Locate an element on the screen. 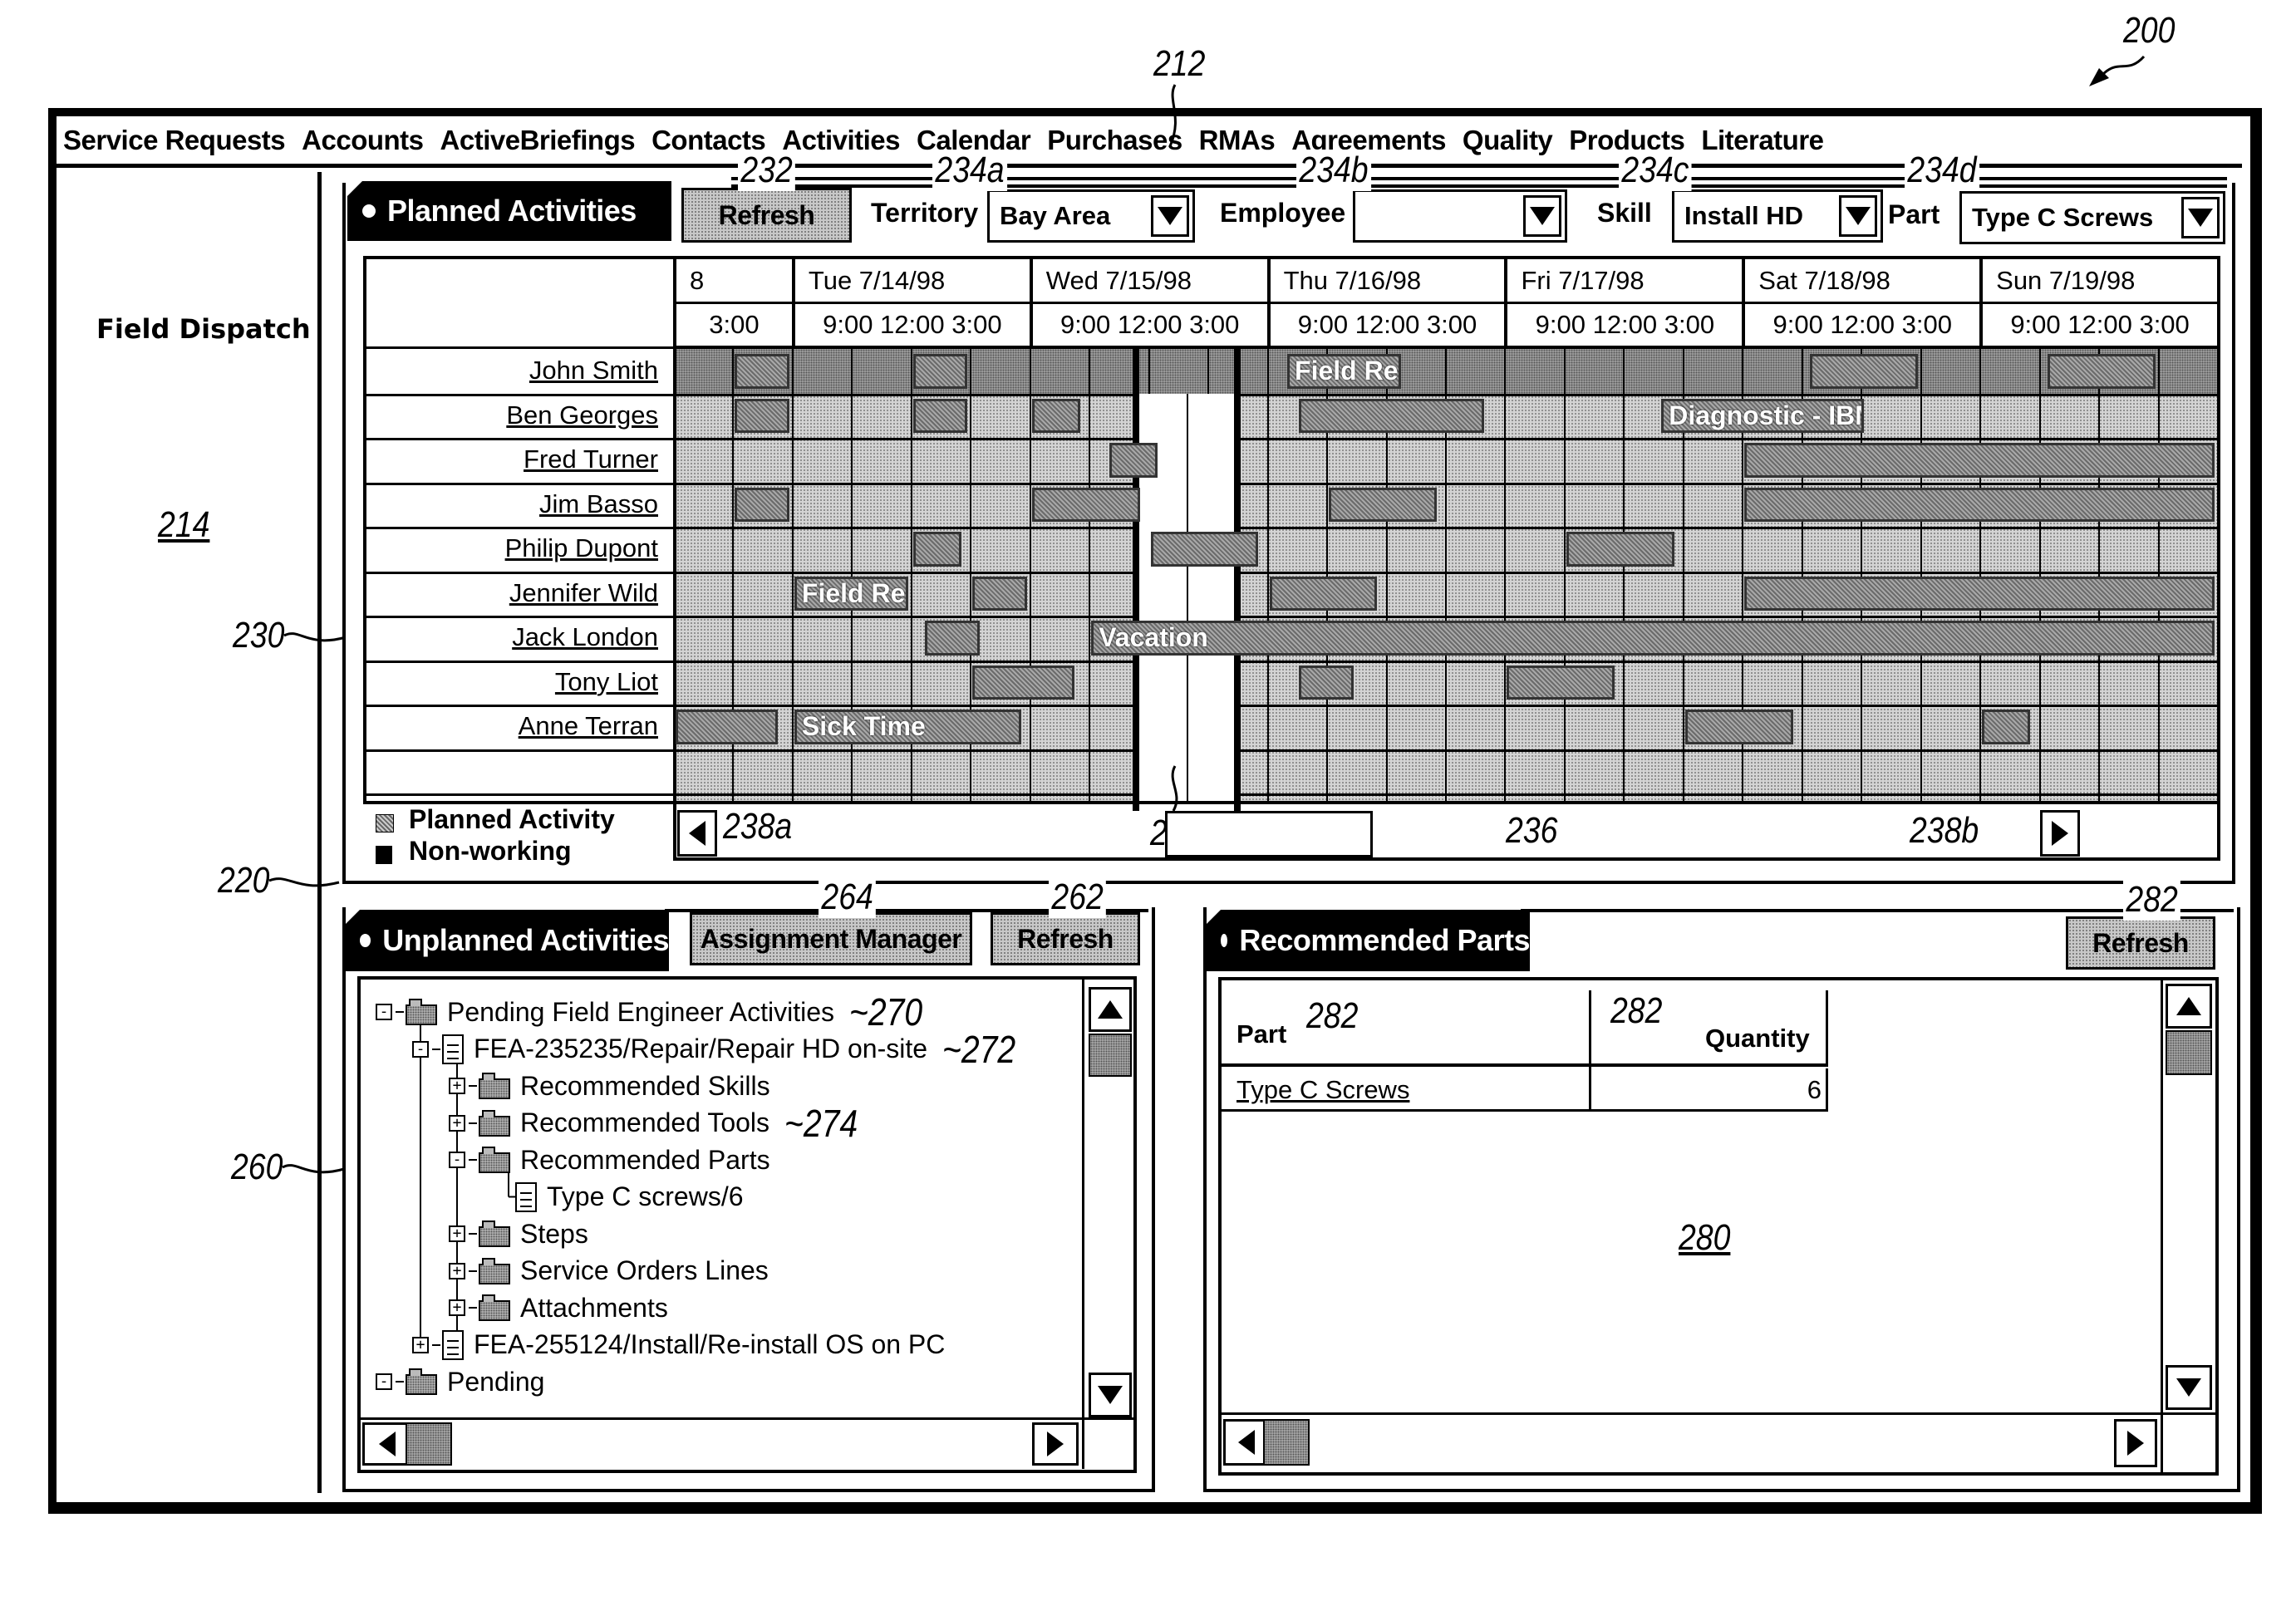  employee-select is located at coordinates (1460, 216).